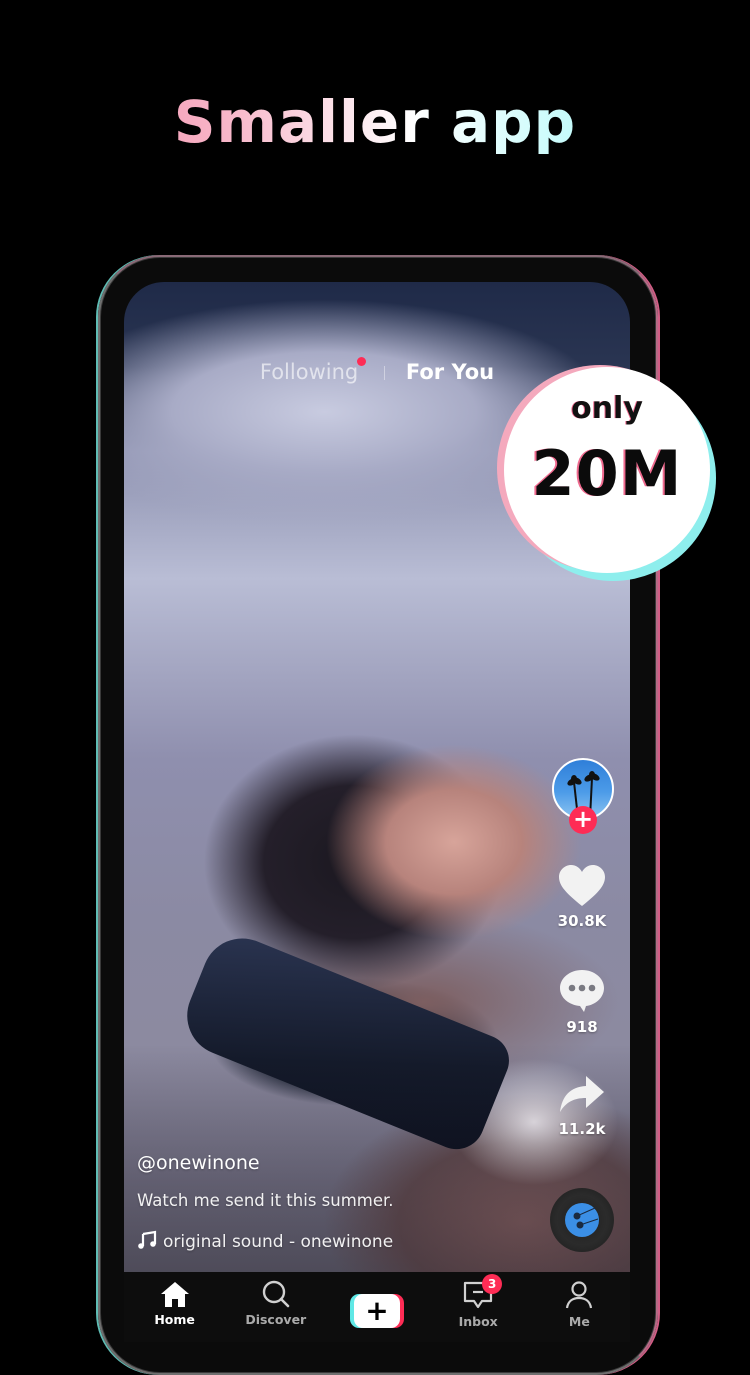 This screenshot has width=750, height=1375. What do you see at coordinates (265, 1200) in the screenshot?
I see `video-description: Watch me send it this summer.` at bounding box center [265, 1200].